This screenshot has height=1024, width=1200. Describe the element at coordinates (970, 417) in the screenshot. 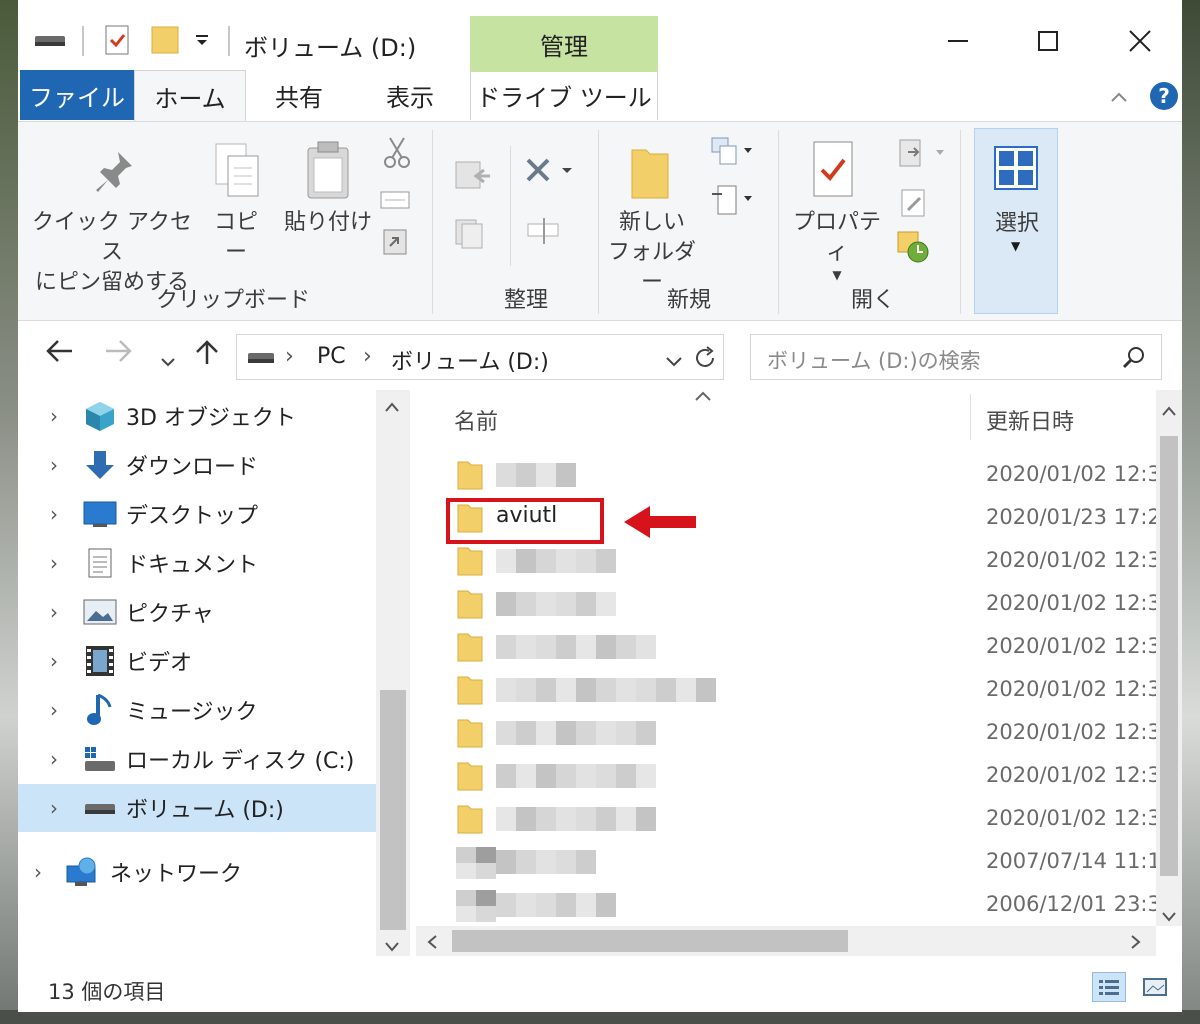

I see `column-divider` at that location.